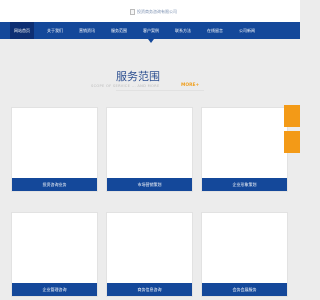 This screenshot has height=300, width=320. I want to click on more-link: MORE+, so click(190, 85).